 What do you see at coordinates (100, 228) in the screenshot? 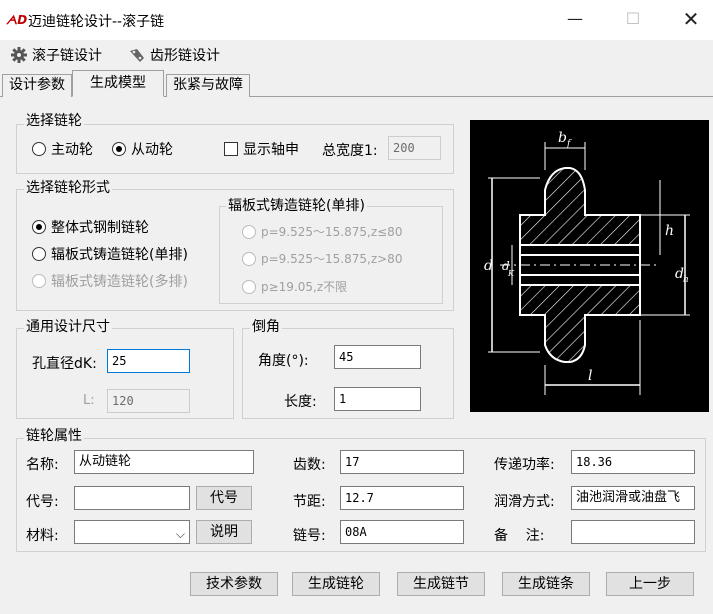
I see `integral-steel-label: 整体式钢制链轮` at bounding box center [100, 228].